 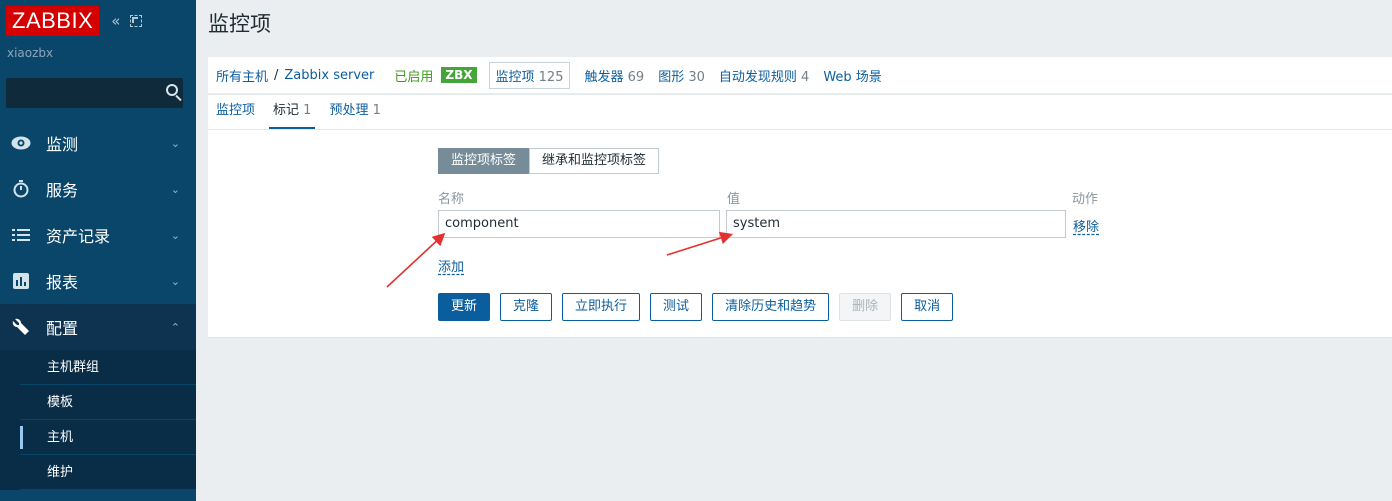 What do you see at coordinates (115, 21) in the screenshot?
I see `collapse-sidebar-icon: «` at bounding box center [115, 21].